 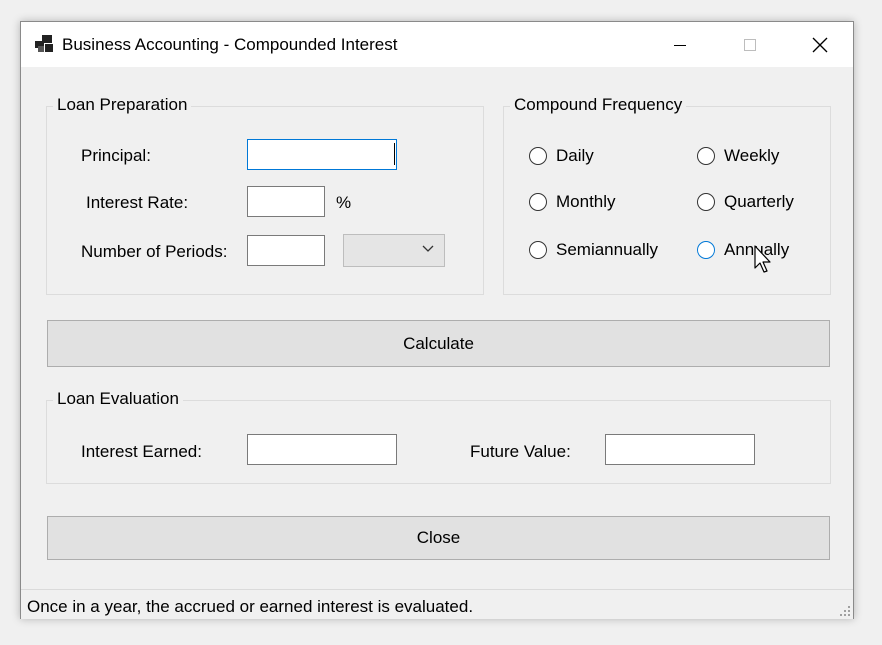 I want to click on maximize-icon, so click(x=750, y=44).